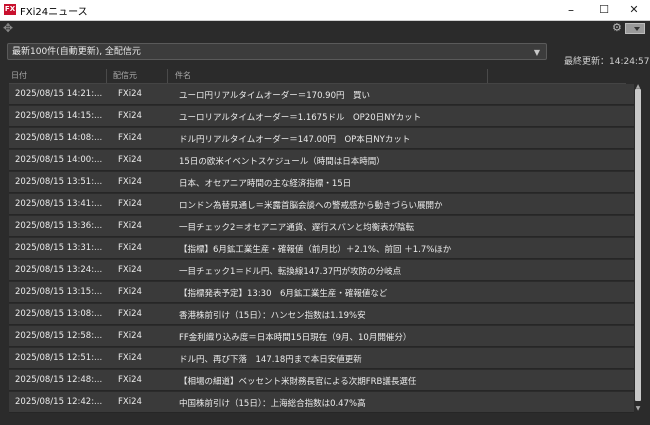 The width and height of the screenshot is (650, 425). Describe the element at coordinates (270, 360) in the screenshot. I see `news-title: ドル円、再び下落 147.18円まで本日安値更新` at that location.